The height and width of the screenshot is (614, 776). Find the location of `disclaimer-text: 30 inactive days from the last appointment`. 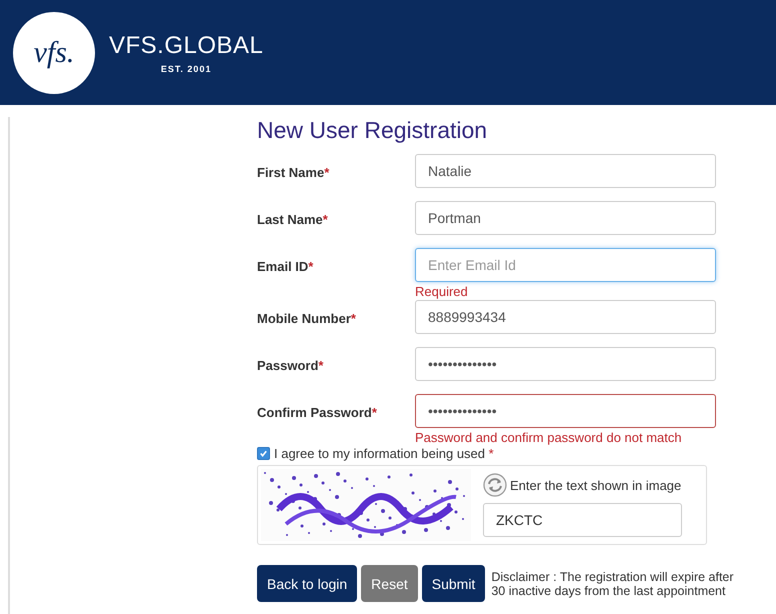

disclaimer-text: 30 inactive days from the last appointment is located at coordinates (608, 591).